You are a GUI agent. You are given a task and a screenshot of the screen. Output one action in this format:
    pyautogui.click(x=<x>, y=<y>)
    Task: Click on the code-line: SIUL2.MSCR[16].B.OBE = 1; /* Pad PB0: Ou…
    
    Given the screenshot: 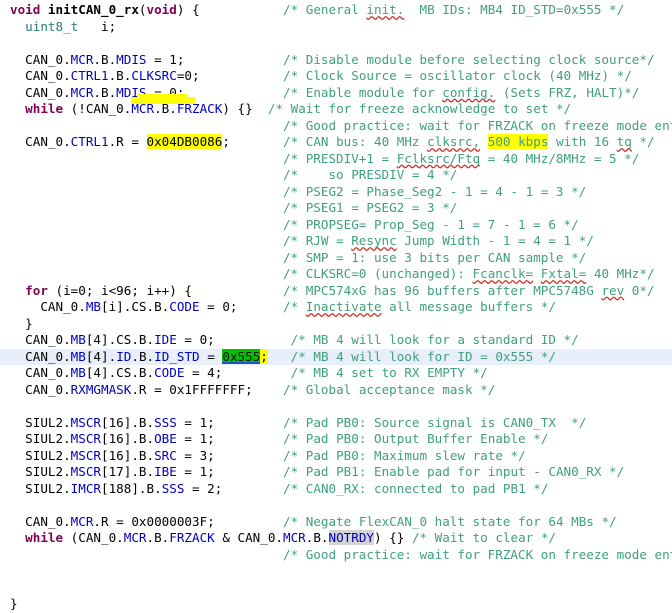 What is the action you would take?
    pyautogui.click(x=336, y=439)
    